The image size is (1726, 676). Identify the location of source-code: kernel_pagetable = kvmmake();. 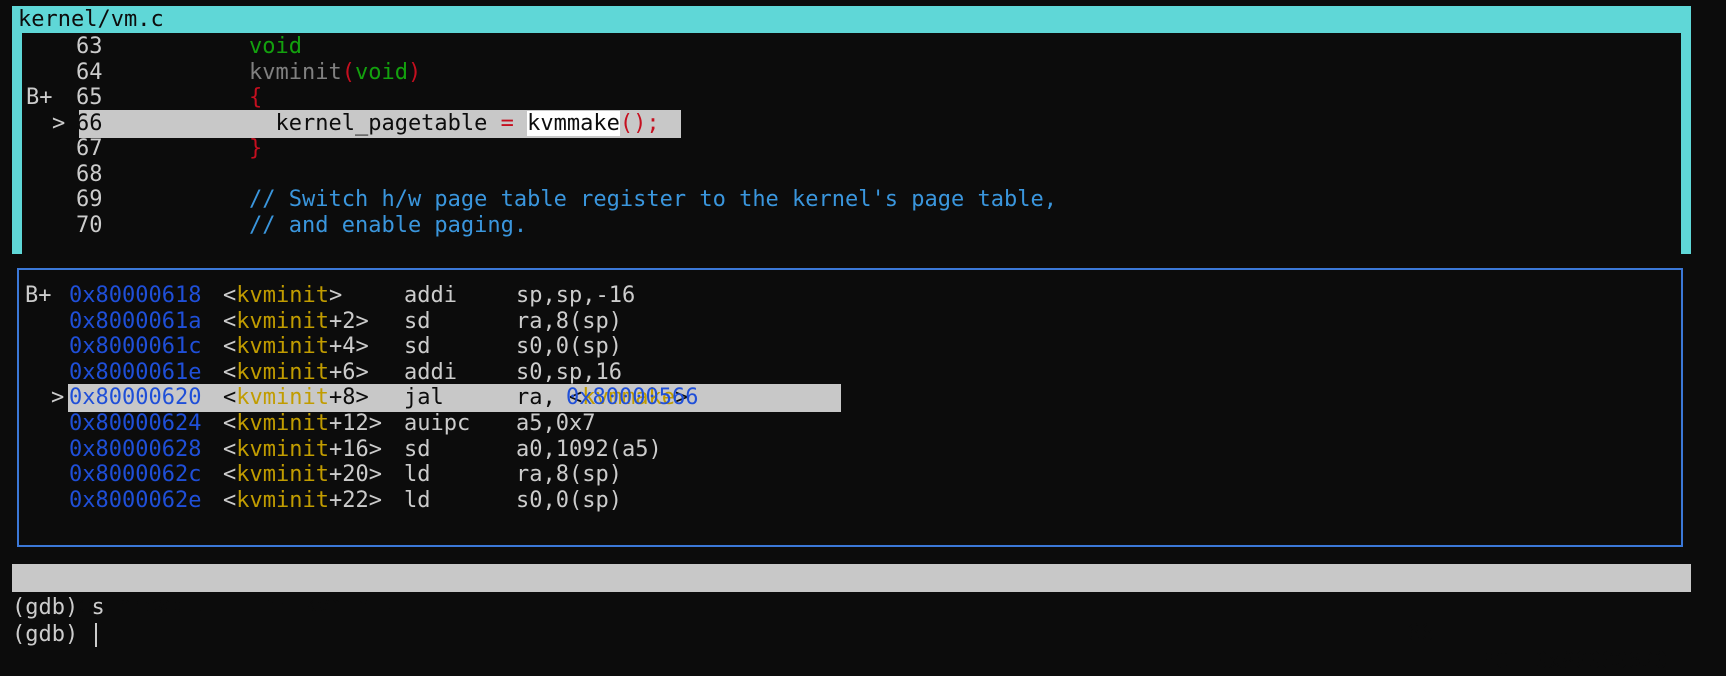
(454, 124).